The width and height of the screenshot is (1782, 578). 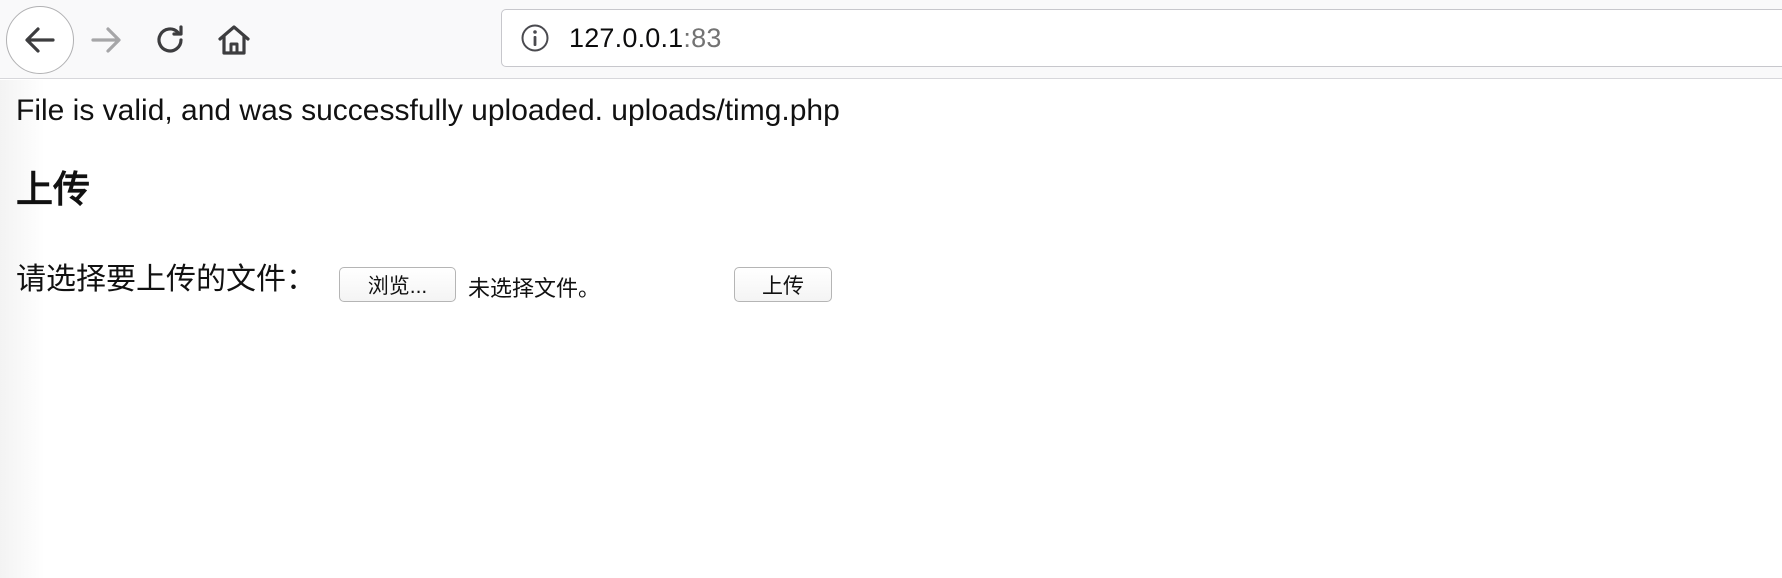 I want to click on url-text: 127.0.0.1:83, so click(x=645, y=38).